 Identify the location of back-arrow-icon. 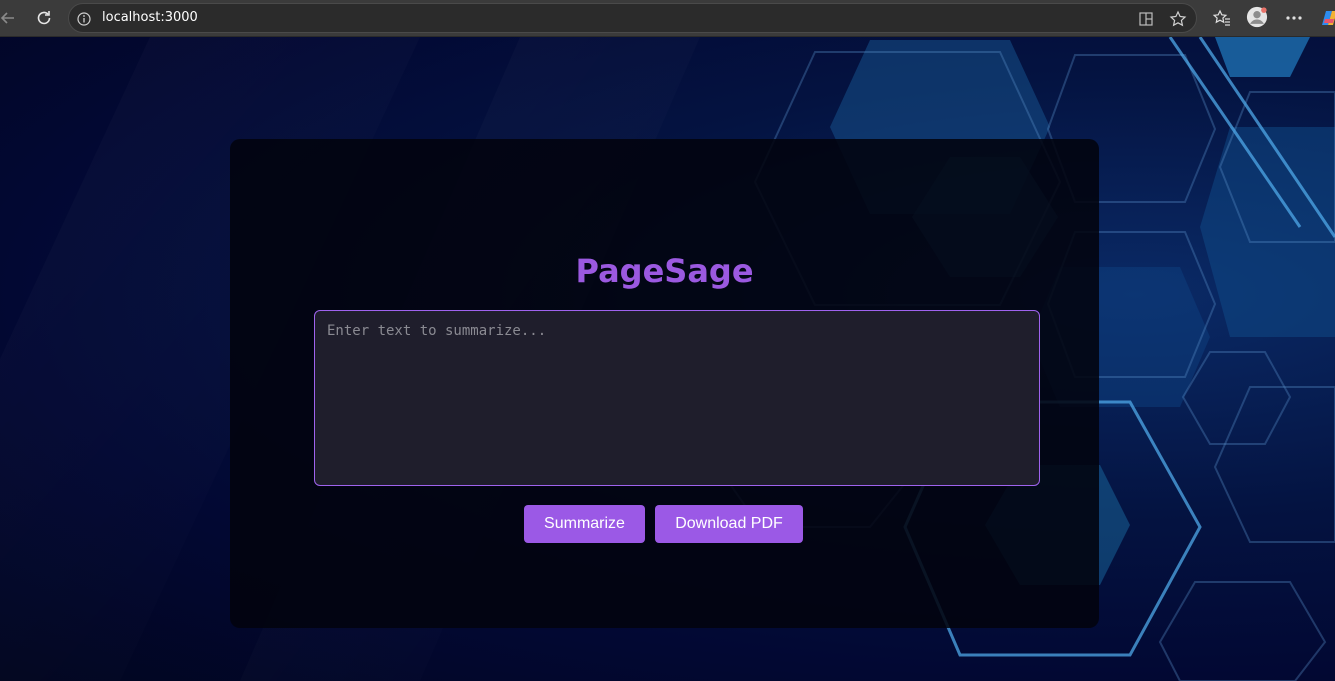
(10, 18).